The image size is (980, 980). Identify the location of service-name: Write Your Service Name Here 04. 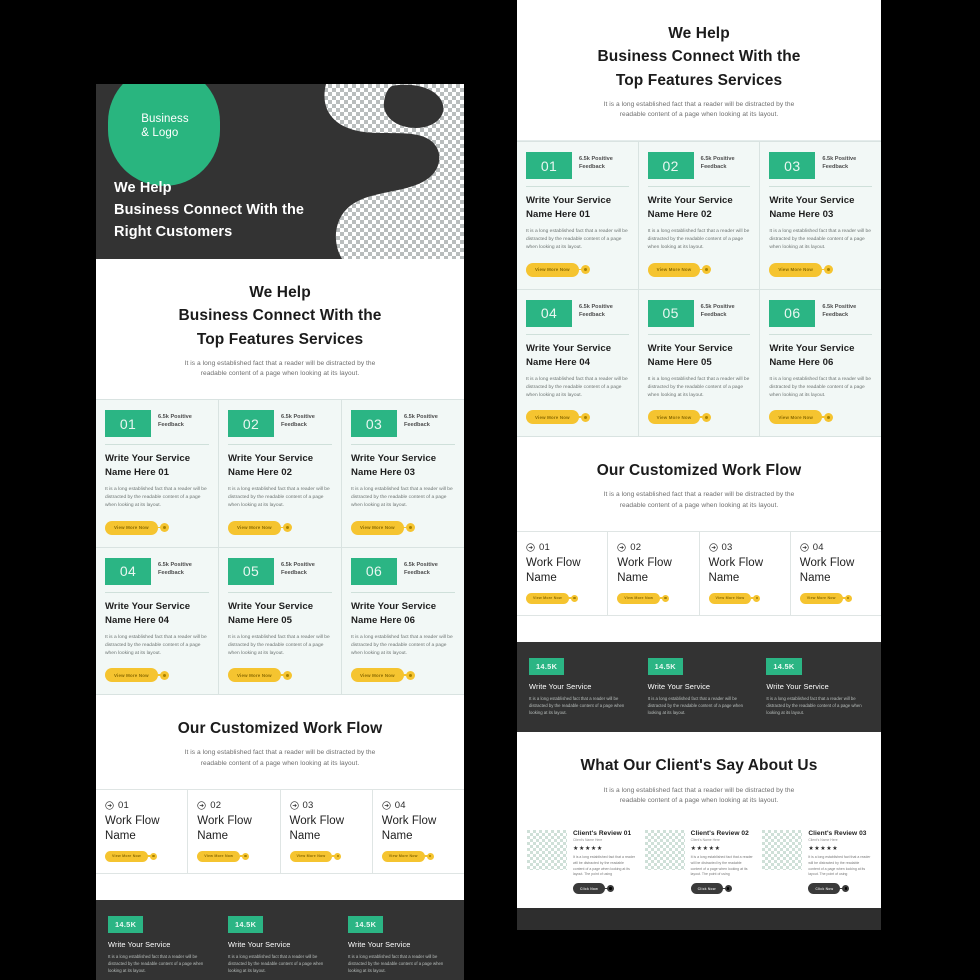
(577, 356).